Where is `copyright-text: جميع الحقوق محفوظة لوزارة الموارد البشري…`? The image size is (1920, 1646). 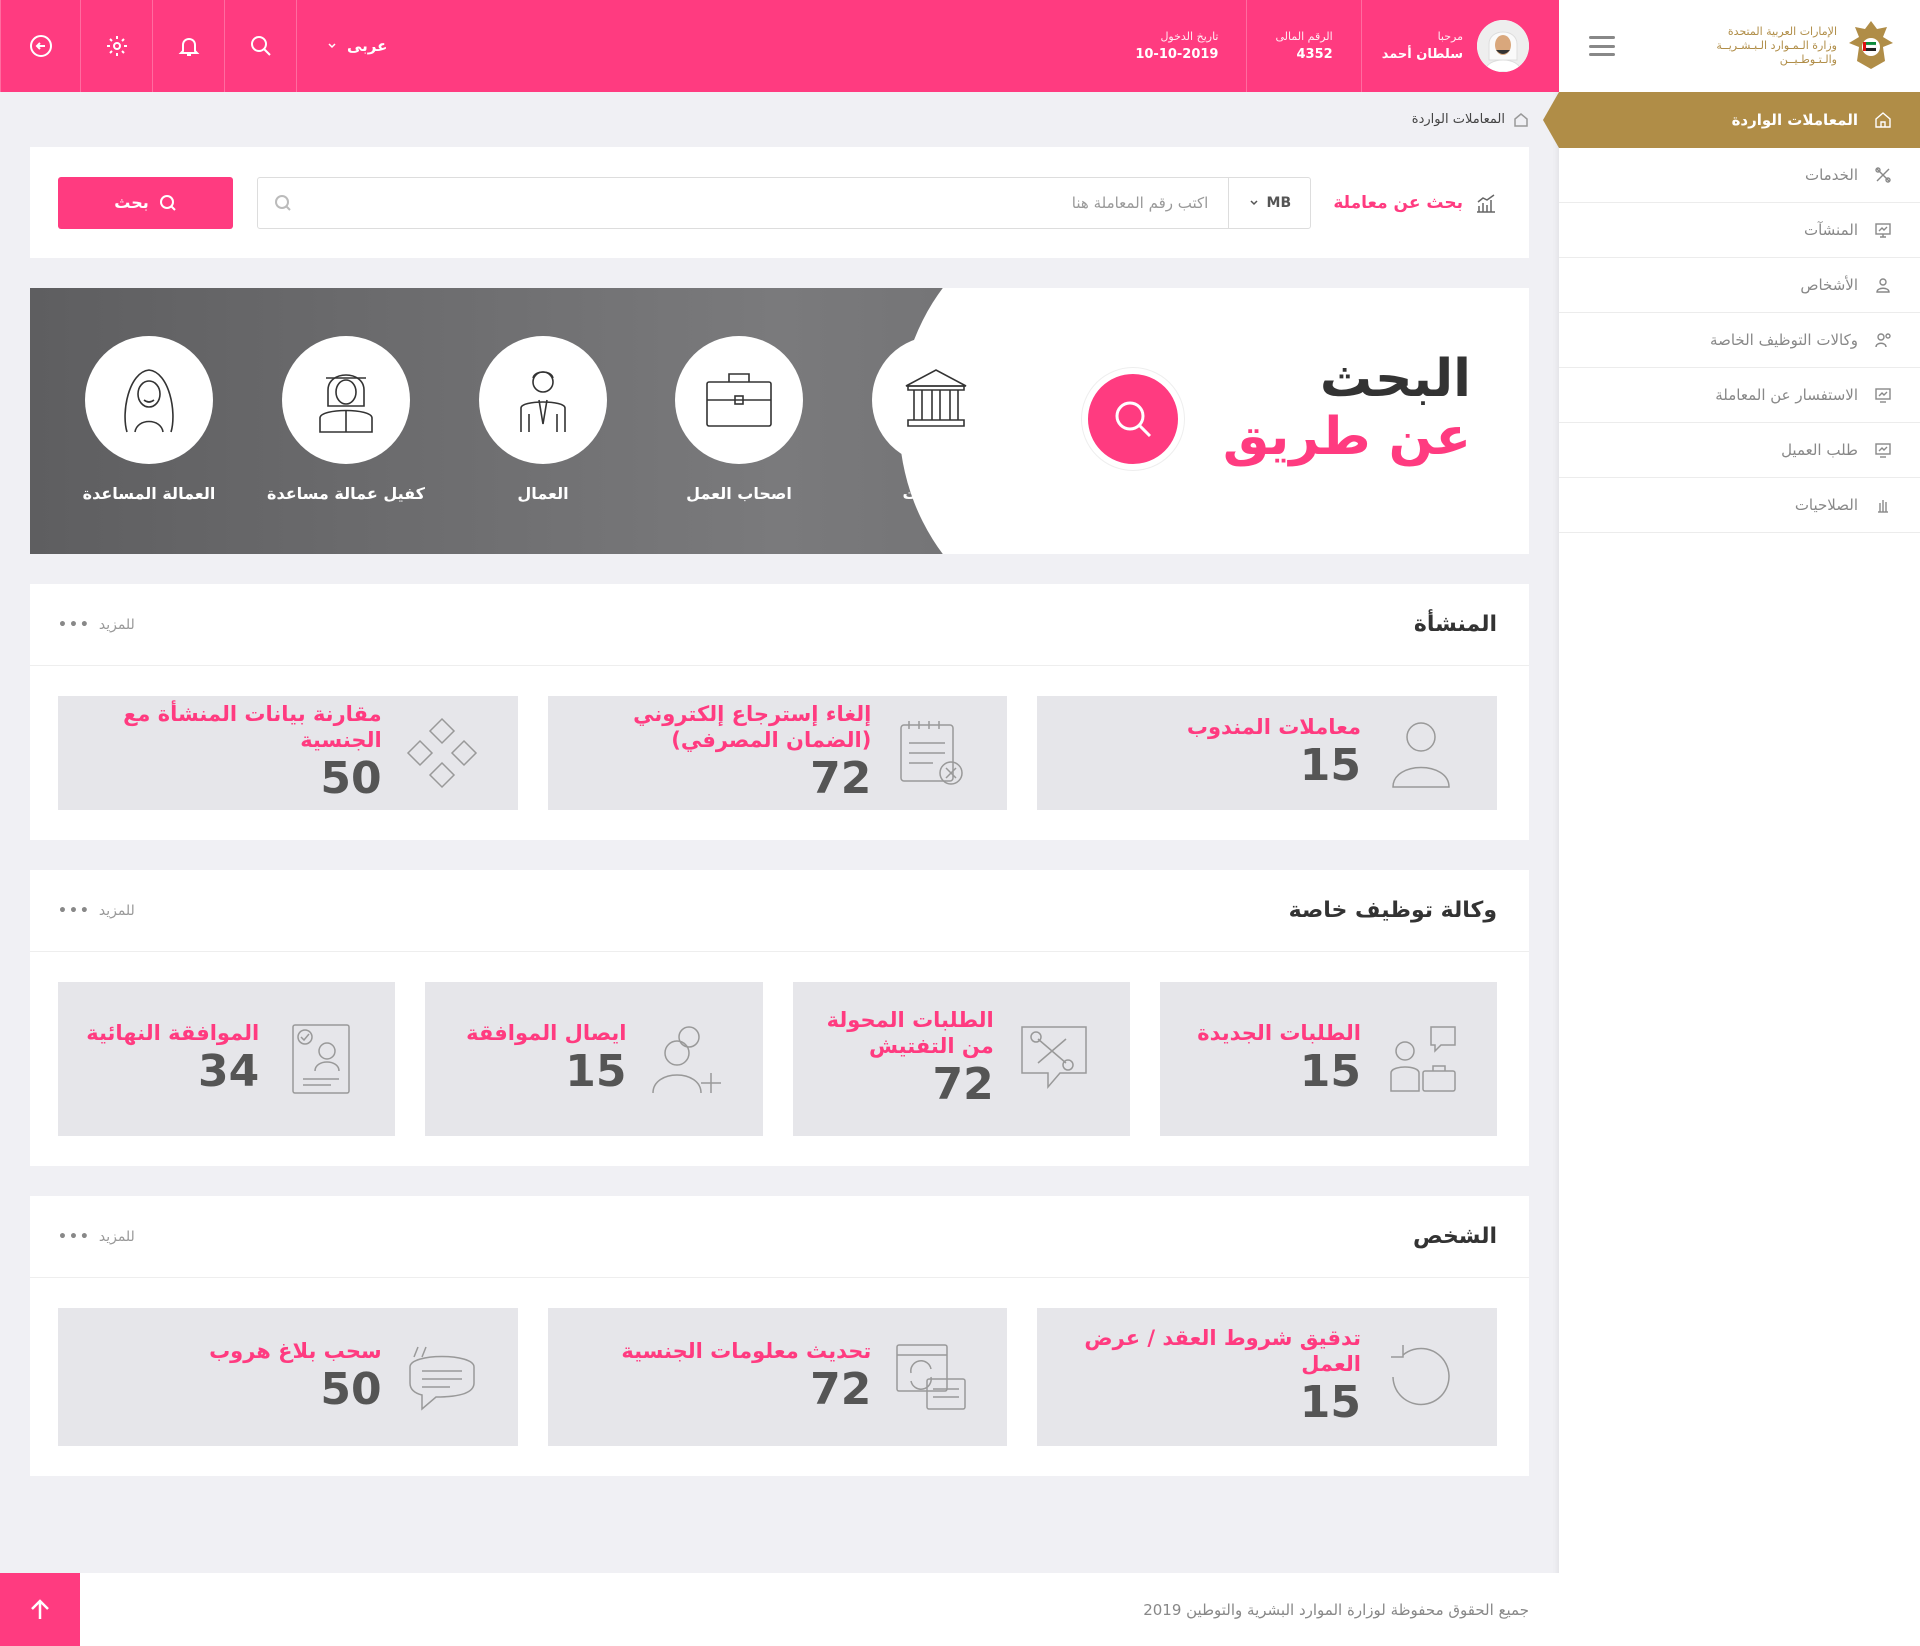 copyright-text: جميع الحقوق محفوظة لوزارة الموارد البشري… is located at coordinates (1336, 1609).